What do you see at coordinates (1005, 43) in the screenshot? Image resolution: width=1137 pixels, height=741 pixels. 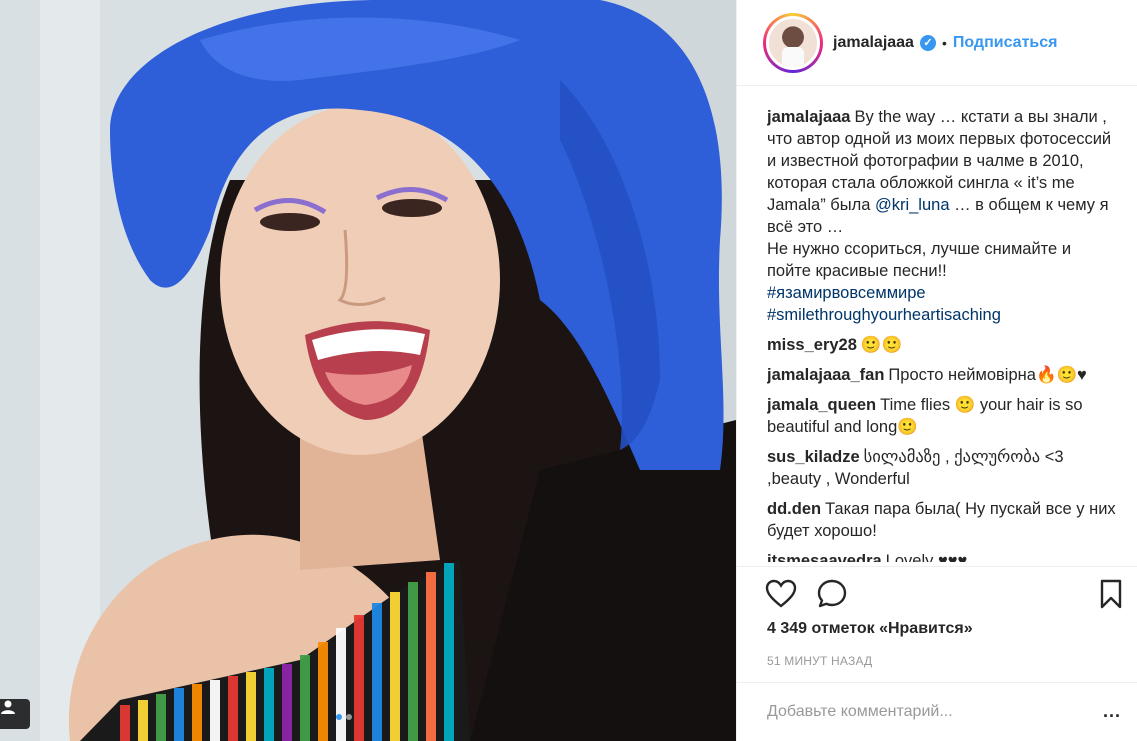 I see `follow-button: Подписаться` at bounding box center [1005, 43].